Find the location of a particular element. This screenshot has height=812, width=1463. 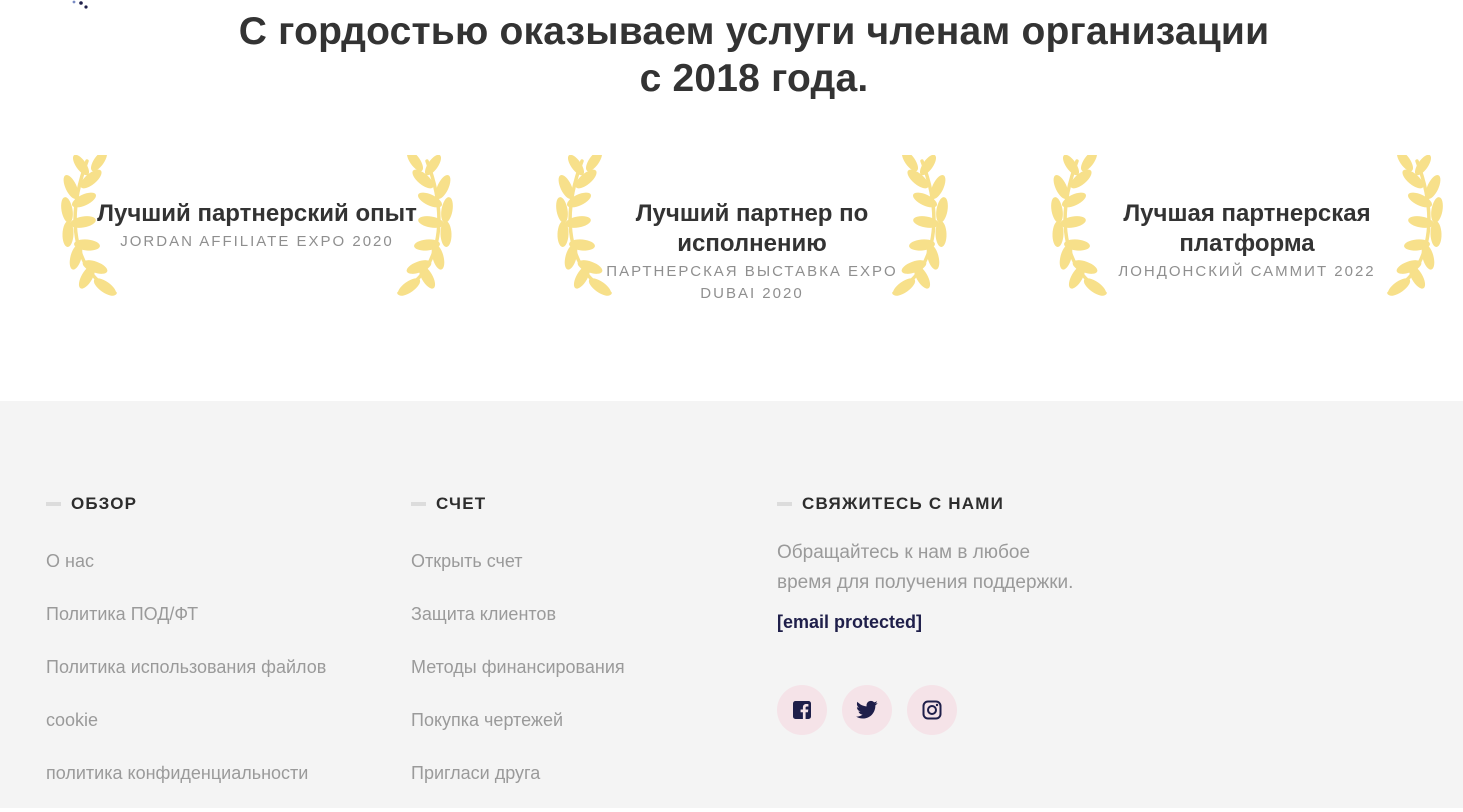

award-title: Лучшая партнерская платформа is located at coordinates (1247, 228).